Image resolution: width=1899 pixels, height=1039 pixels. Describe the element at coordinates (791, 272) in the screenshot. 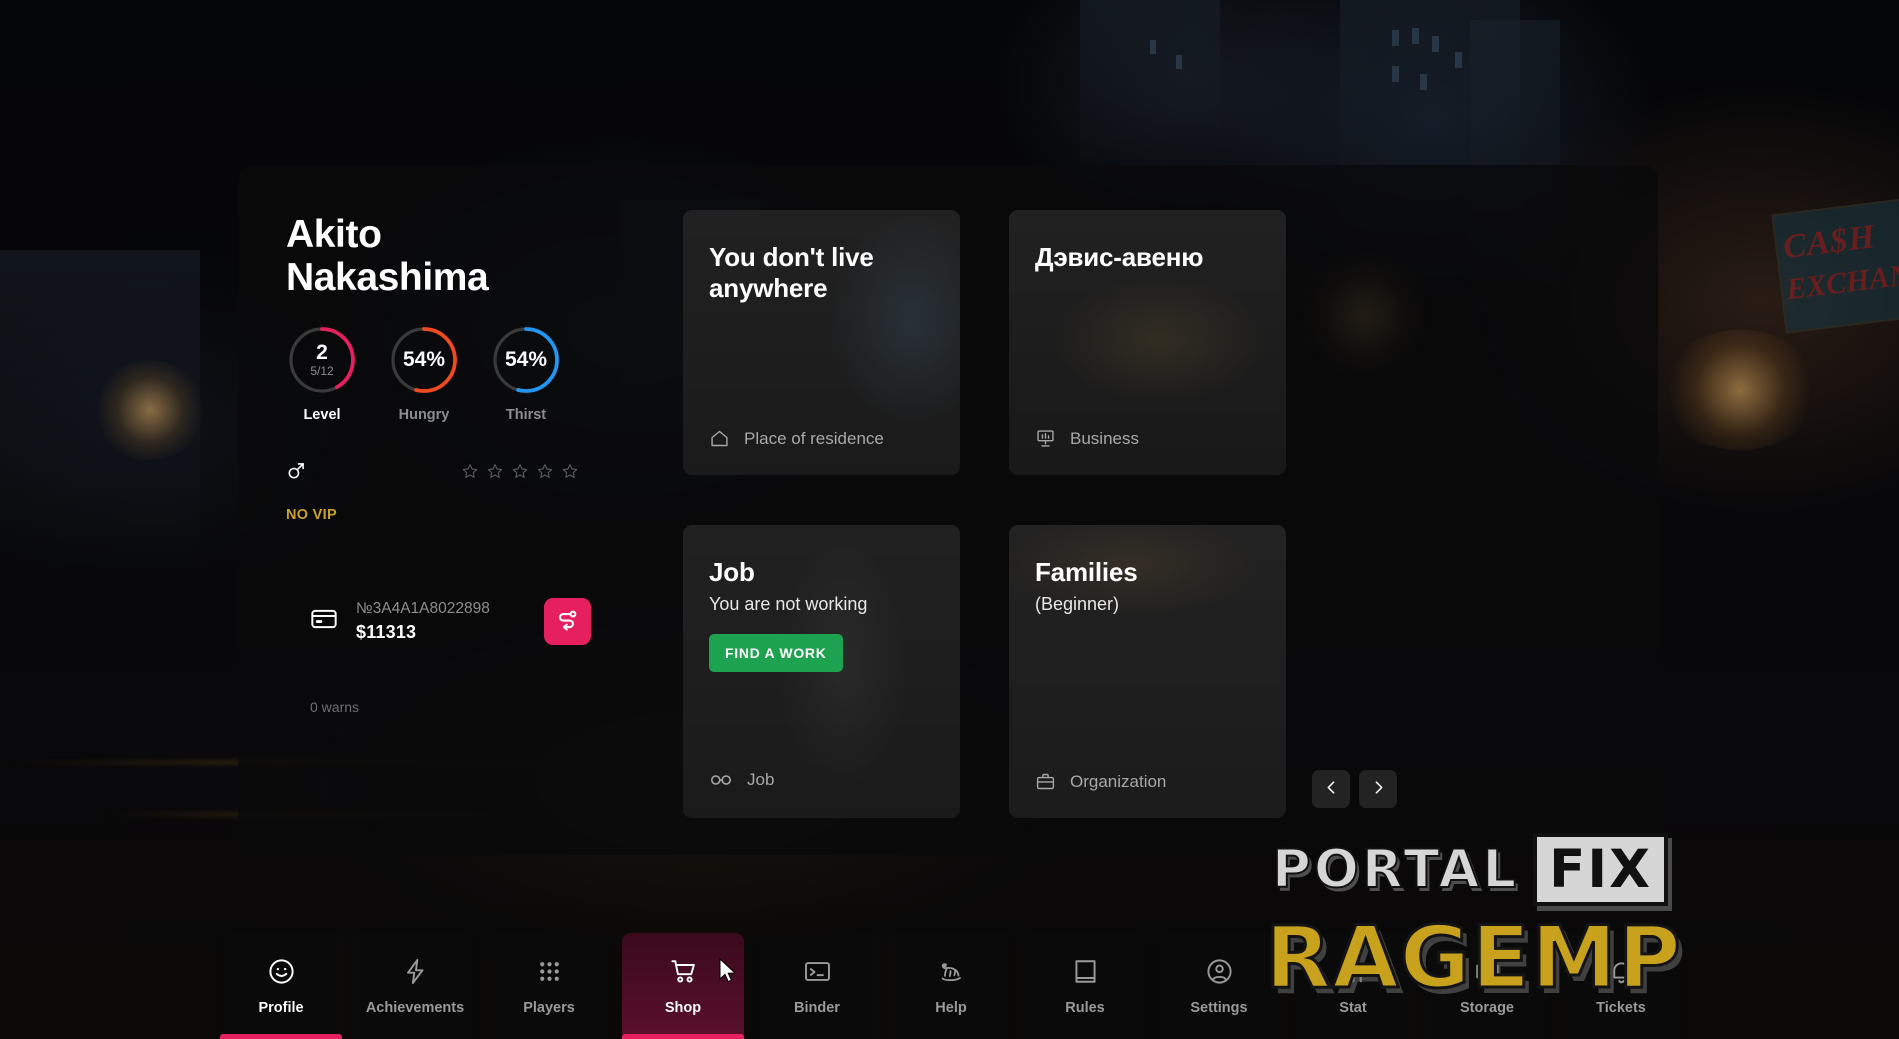

I see `residence-title: You don't live anywhere` at that location.